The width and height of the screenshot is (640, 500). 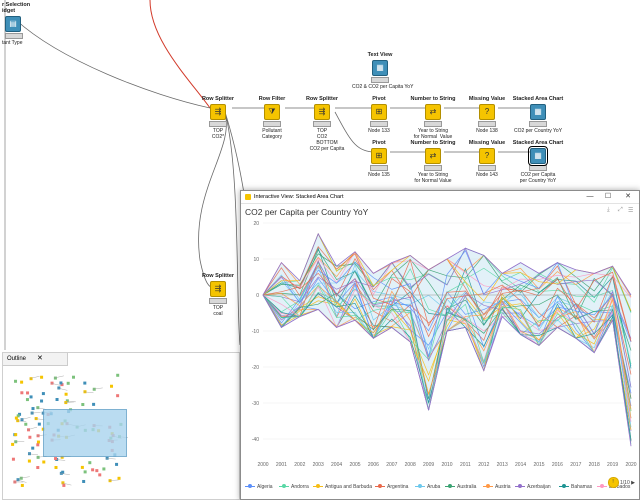 What do you see at coordinates (379, 99) in the screenshot?
I see `node-title: Pivot` at bounding box center [379, 99].